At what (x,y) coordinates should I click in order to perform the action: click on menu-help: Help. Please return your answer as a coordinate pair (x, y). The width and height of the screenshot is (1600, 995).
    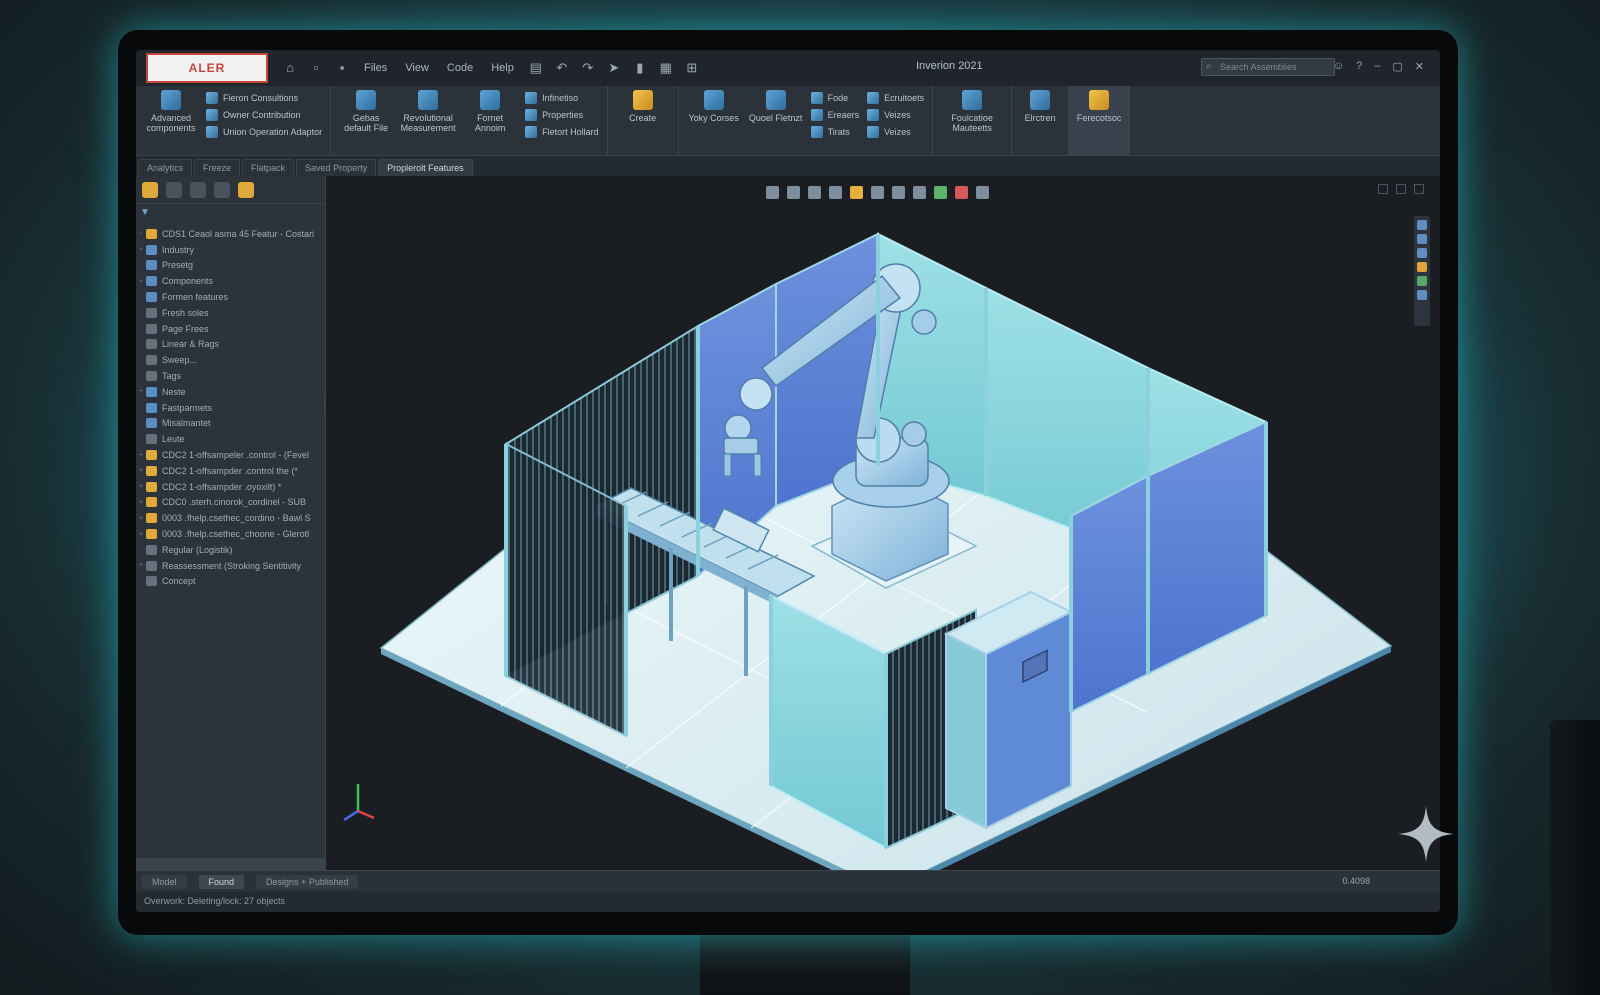
    Looking at the image, I should click on (502, 68).